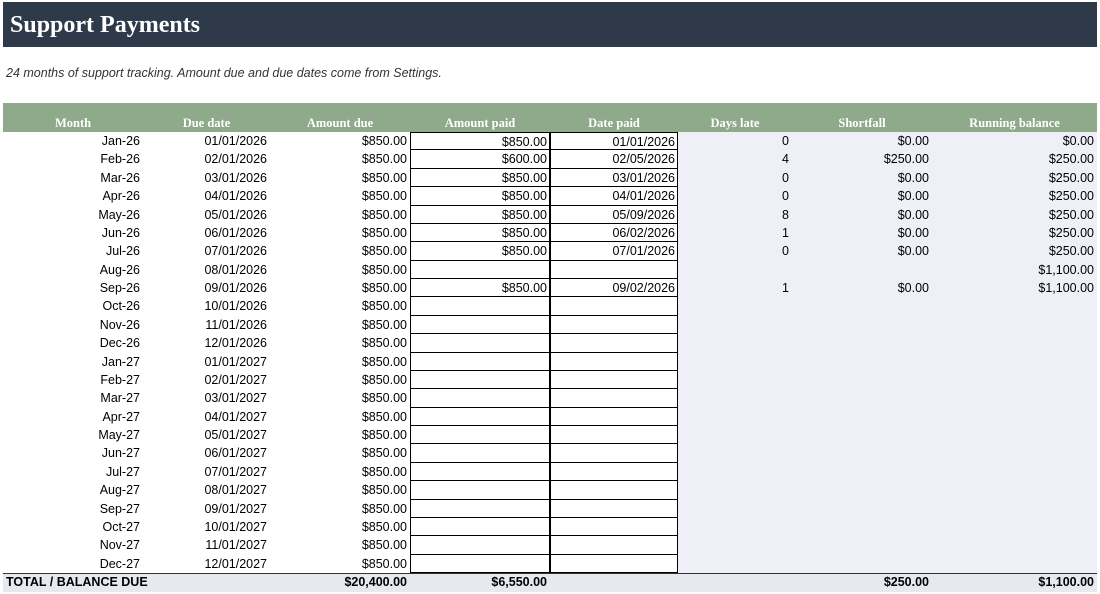  What do you see at coordinates (1066, 288) in the screenshot?
I see `cell-running-balance: $1,100.00` at bounding box center [1066, 288].